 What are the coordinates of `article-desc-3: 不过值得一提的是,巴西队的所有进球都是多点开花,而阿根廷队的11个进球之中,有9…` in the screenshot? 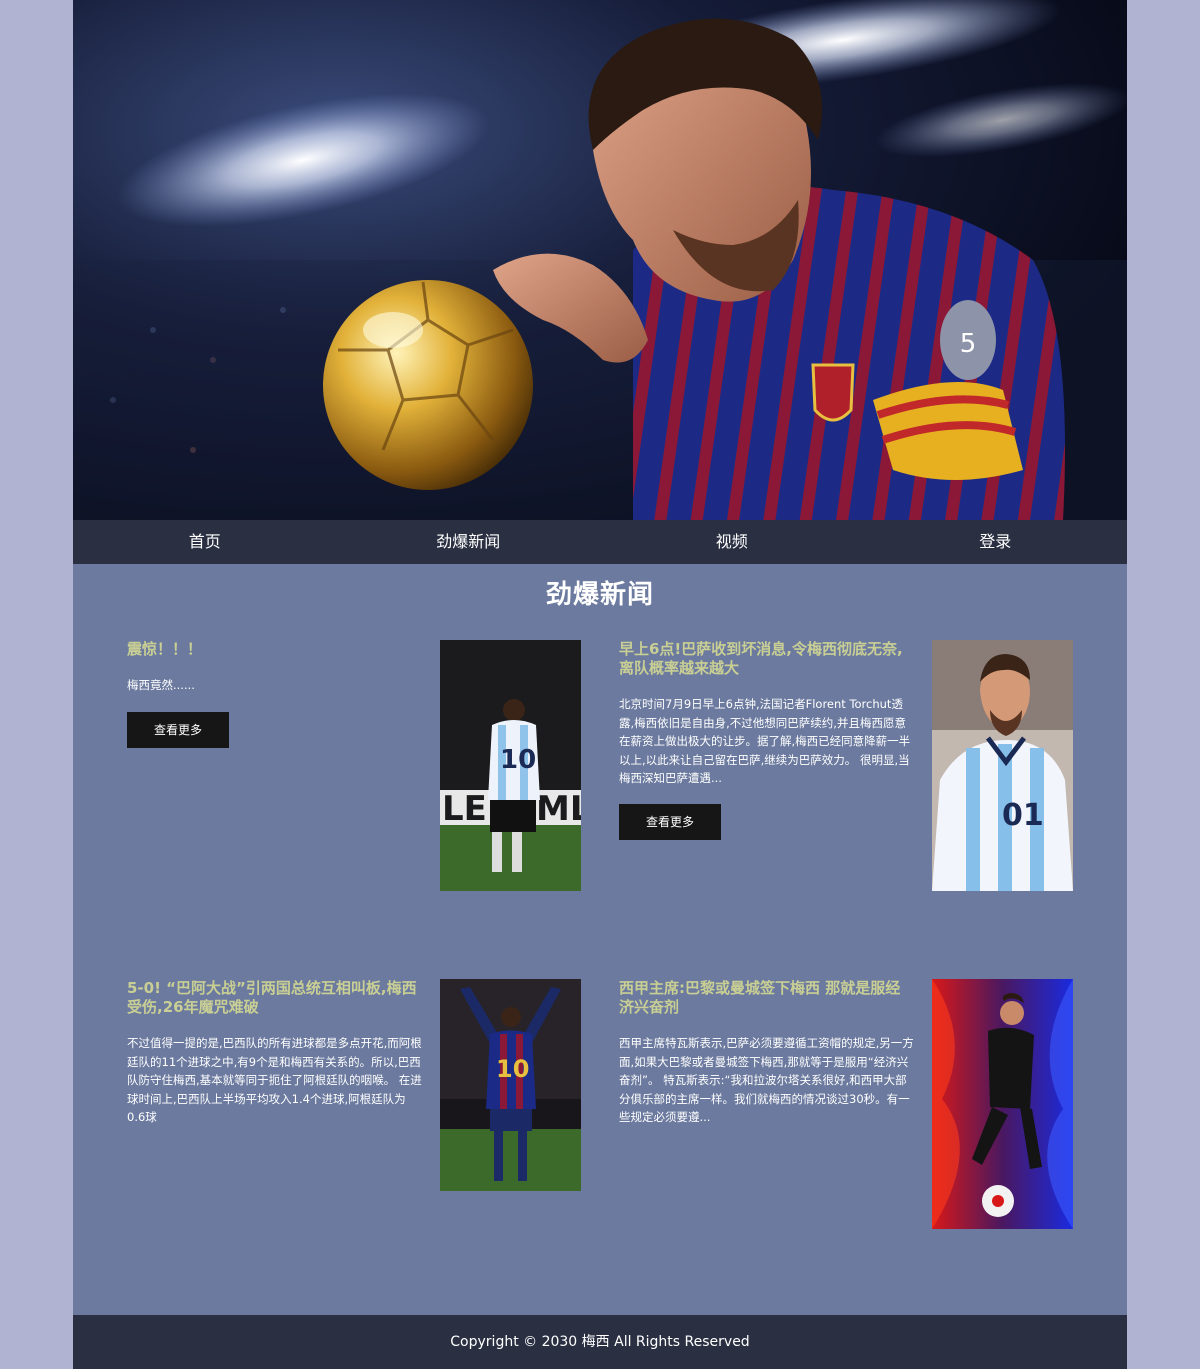 It's located at (274, 1080).